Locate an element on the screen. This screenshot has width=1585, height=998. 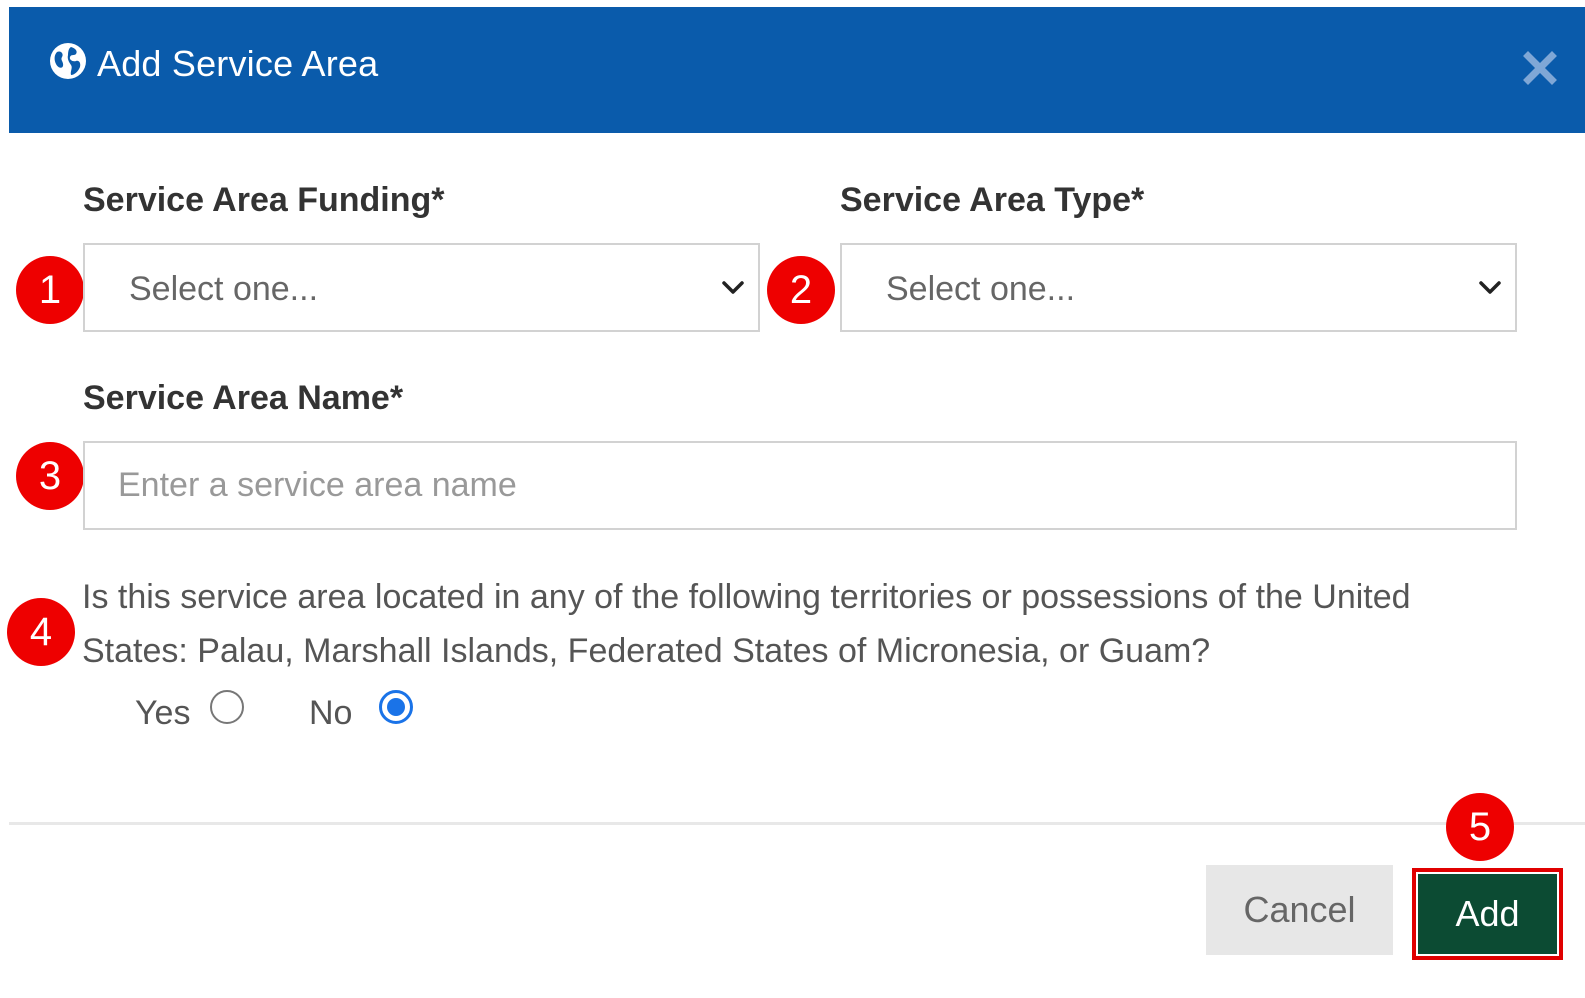
close-icon is located at coordinates (1540, 68).